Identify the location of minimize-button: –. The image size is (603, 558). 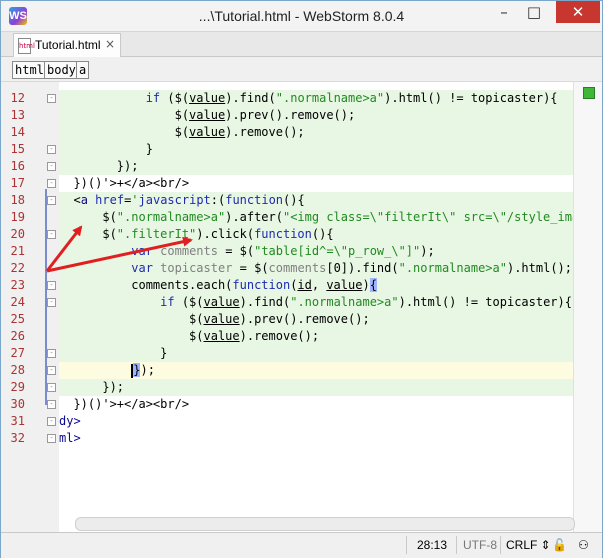
(504, 12).